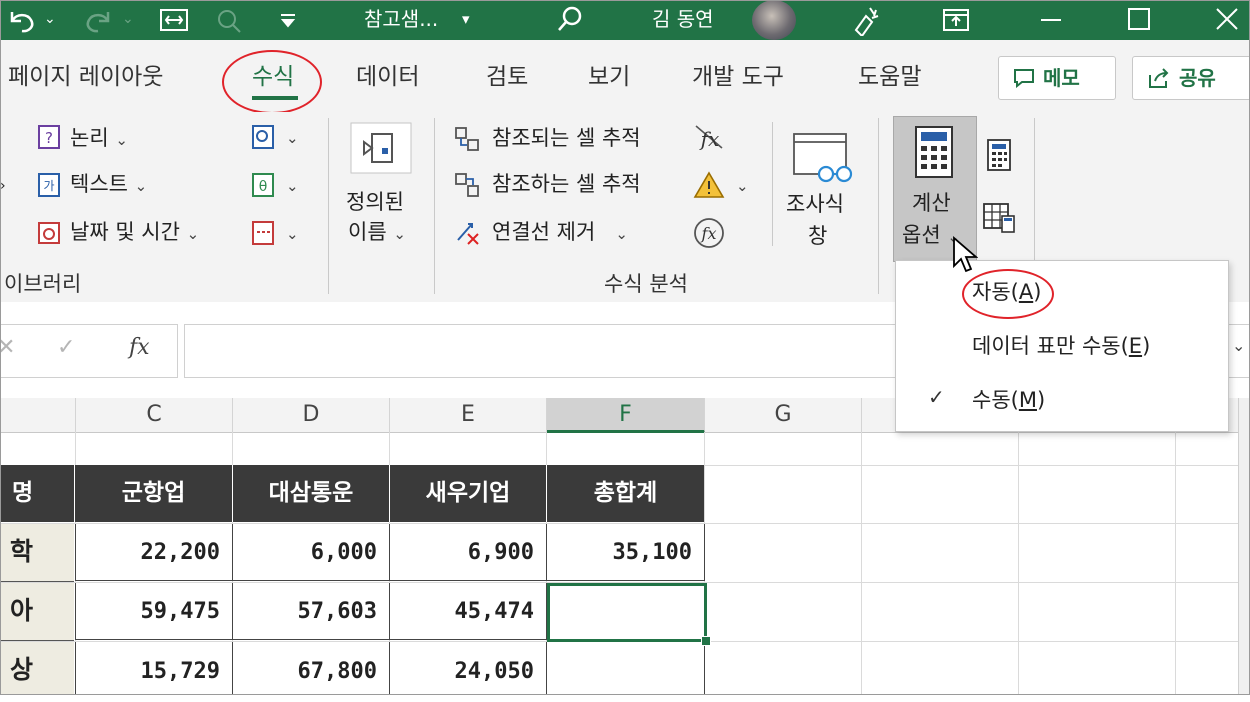  What do you see at coordinates (507, 77) in the screenshot?
I see `tab-review: 검토` at bounding box center [507, 77].